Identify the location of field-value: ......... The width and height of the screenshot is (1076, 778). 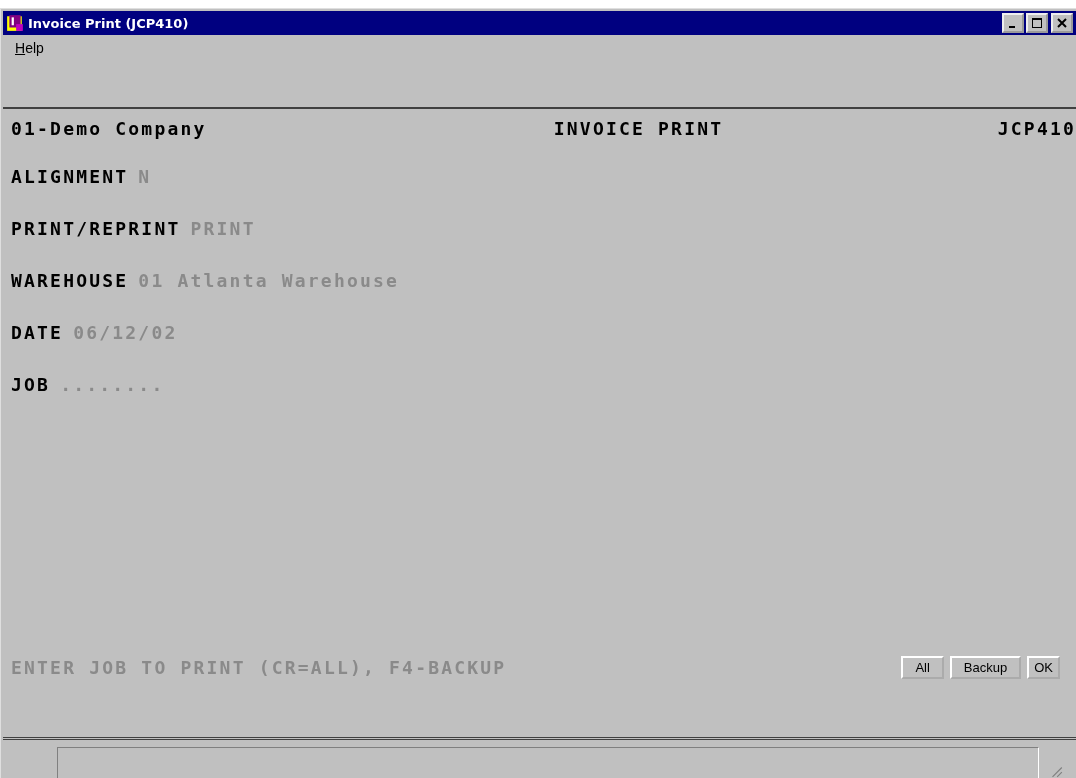
(112, 384).